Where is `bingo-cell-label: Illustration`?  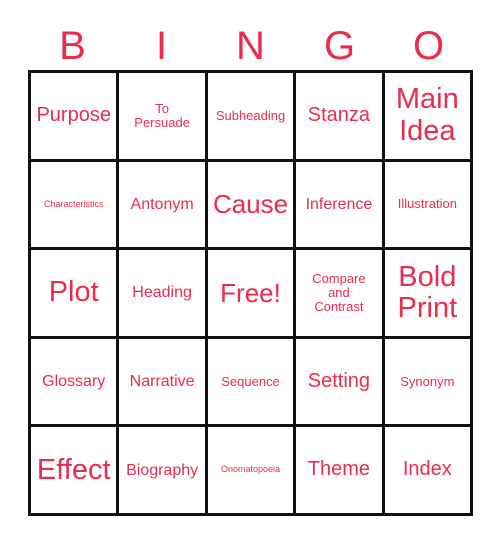 bingo-cell-label: Illustration is located at coordinates (427, 204).